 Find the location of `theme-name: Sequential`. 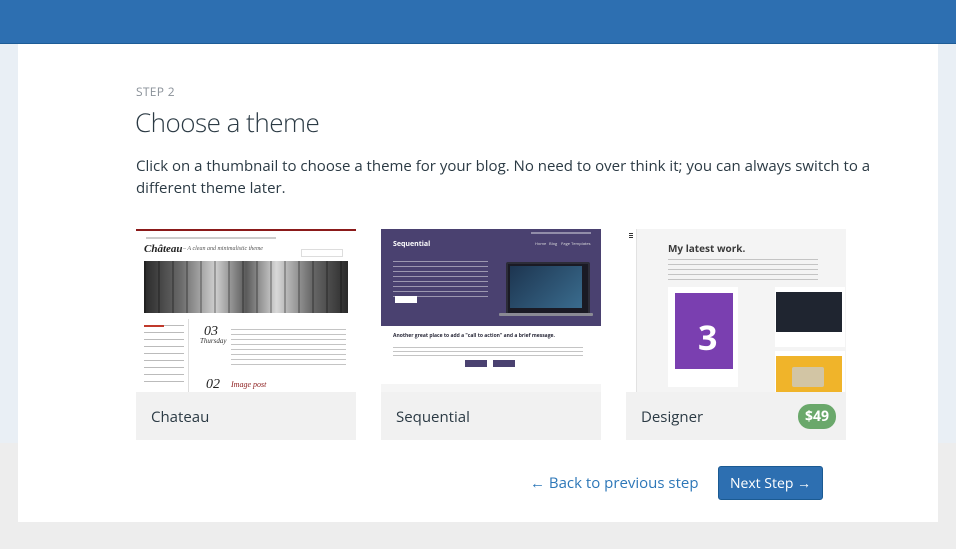

theme-name: Sequential is located at coordinates (433, 417).